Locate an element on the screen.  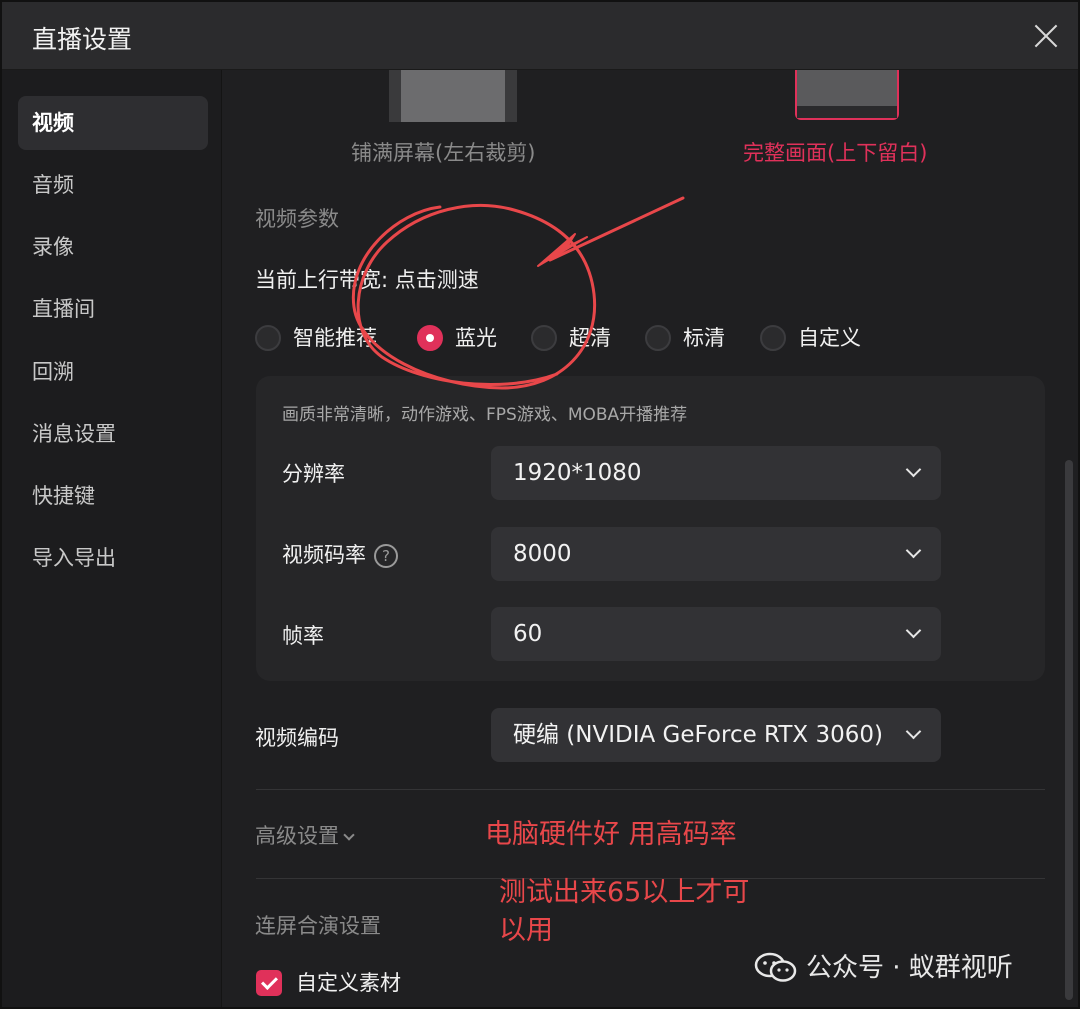
custom-material-checkbox is located at coordinates (269, 983).